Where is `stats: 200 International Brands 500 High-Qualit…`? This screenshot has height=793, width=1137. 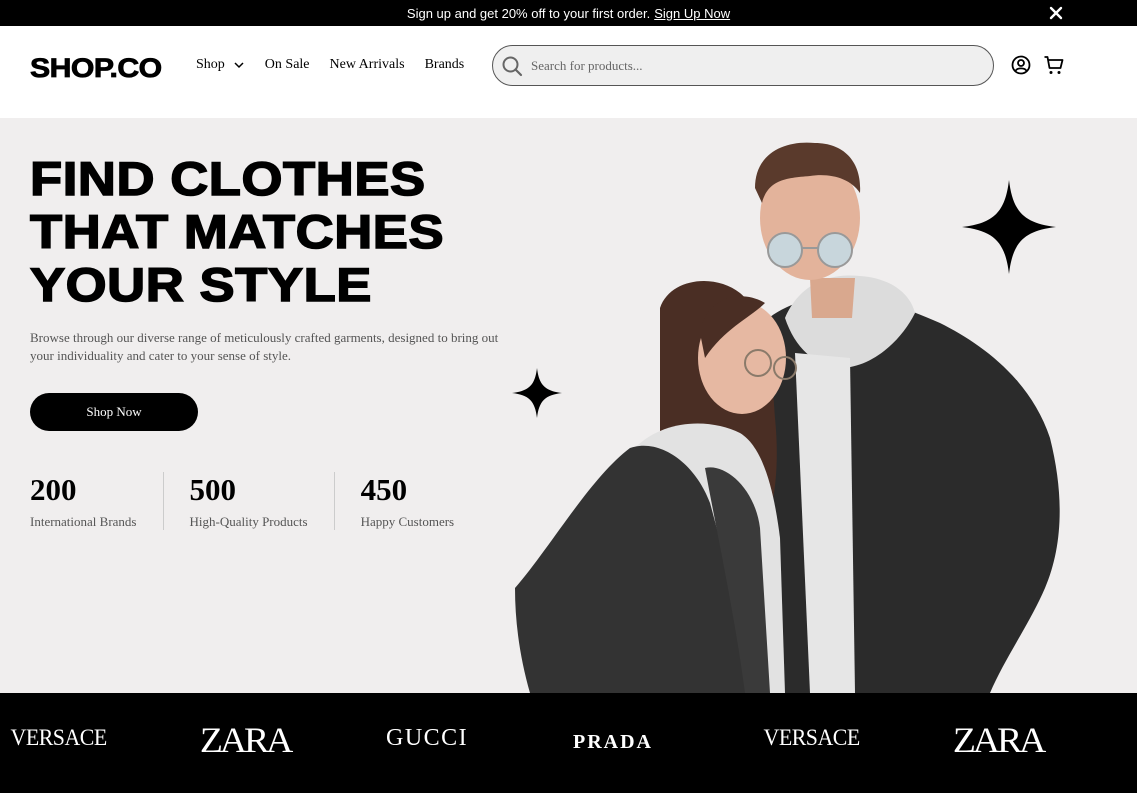
stats: 200 International Brands 500 High-Qualit… is located at coordinates (255, 501).